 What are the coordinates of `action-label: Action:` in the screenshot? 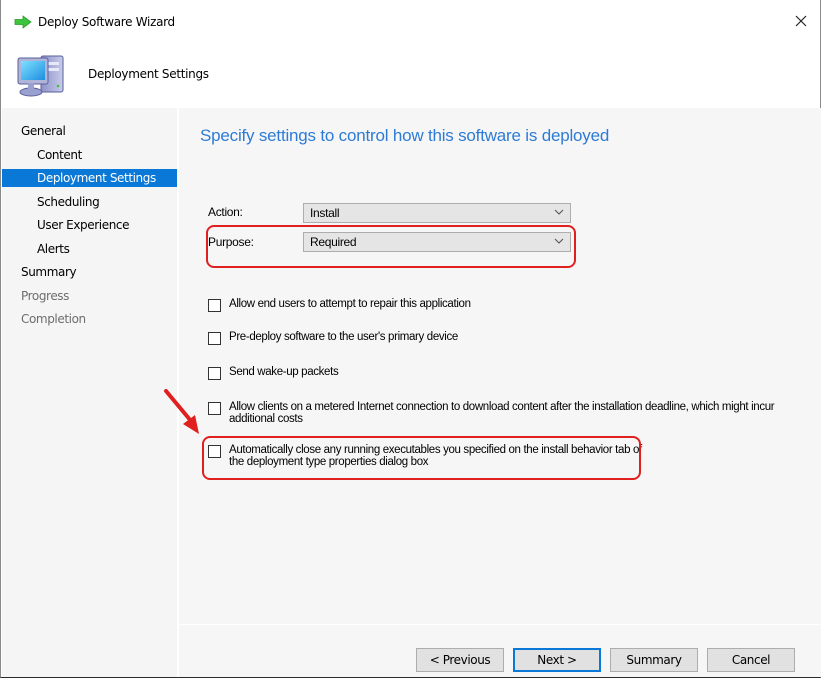 It's located at (225, 212).